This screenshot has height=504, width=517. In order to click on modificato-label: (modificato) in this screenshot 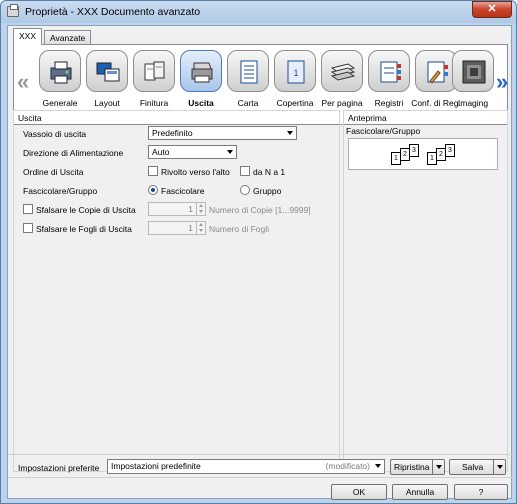, I will do `click(347, 466)`.